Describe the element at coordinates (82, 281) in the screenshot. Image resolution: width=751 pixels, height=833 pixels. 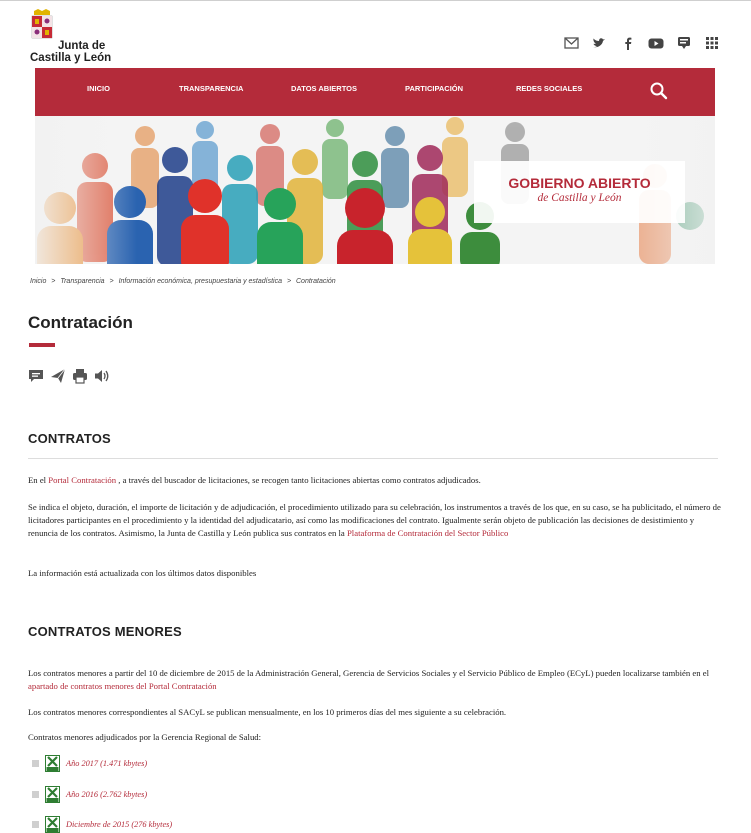
I see `breadcrumb-item-transparencia: Transparencia` at that location.